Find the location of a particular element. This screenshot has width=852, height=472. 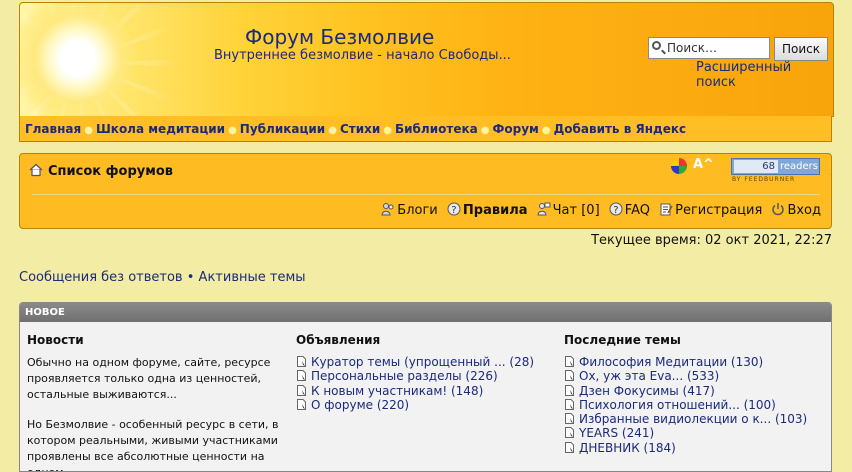

topic-link: Избранные видиолекции о к... (103) is located at coordinates (685, 419).